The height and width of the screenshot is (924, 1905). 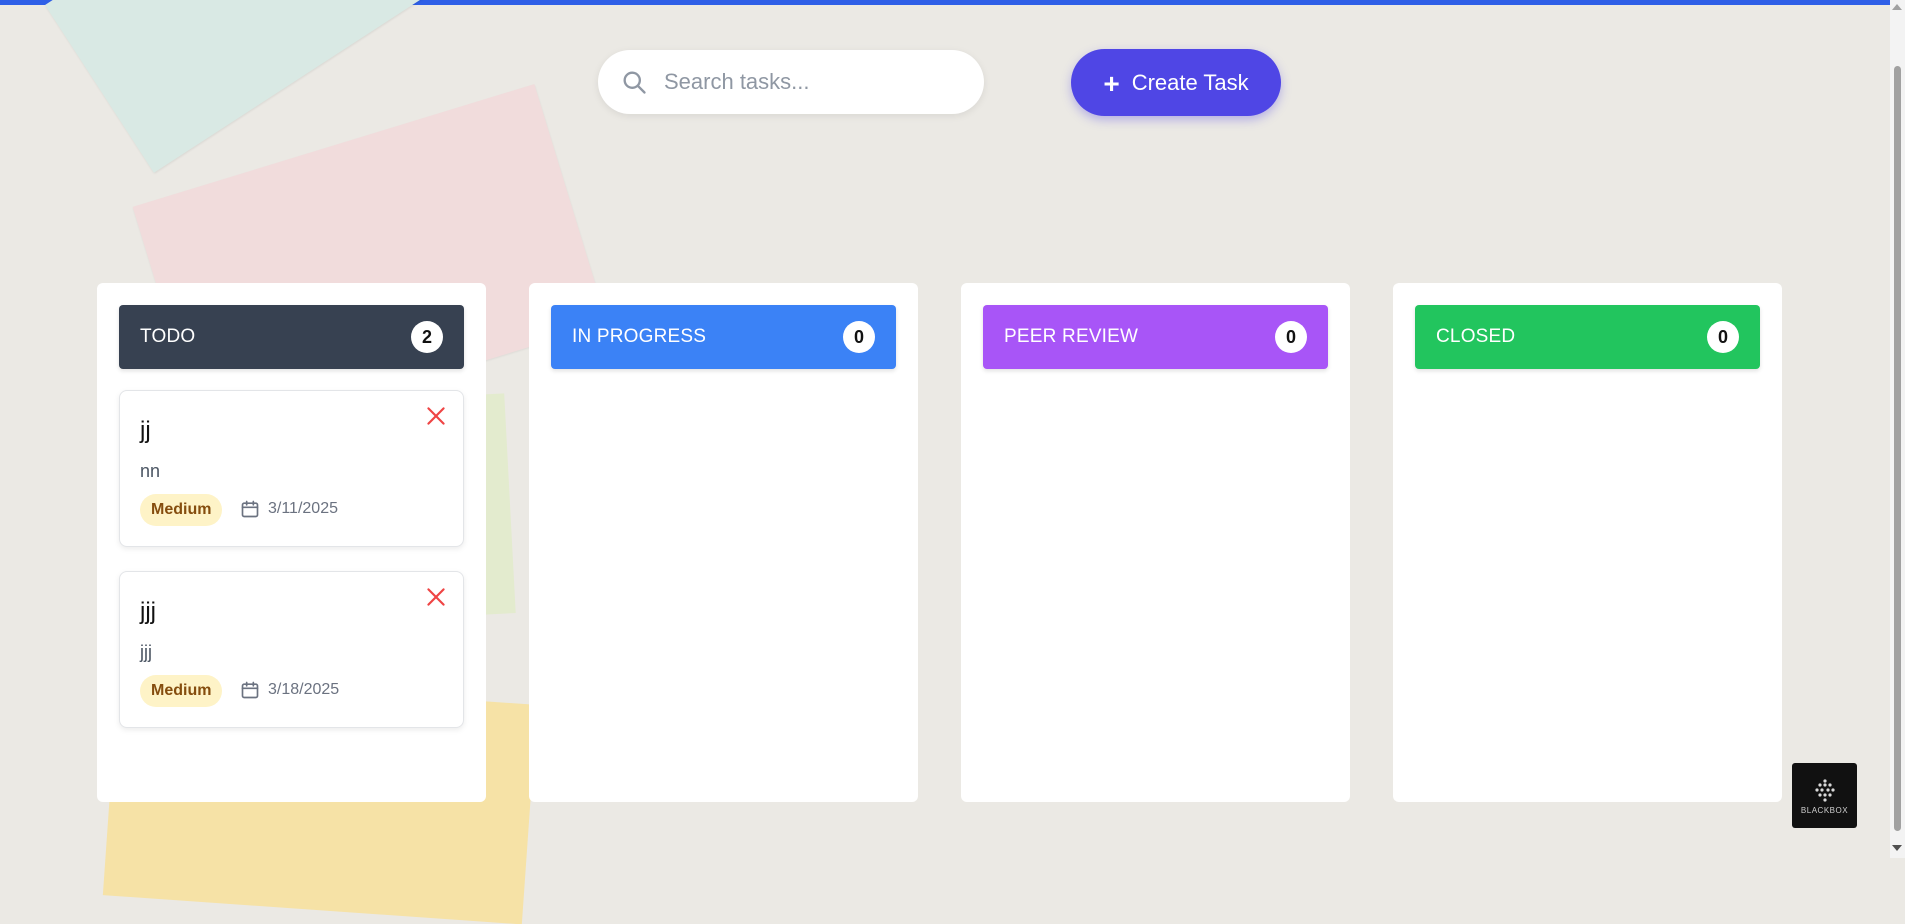 I want to click on create-task-button: + Create Task, so click(x=1176, y=82).